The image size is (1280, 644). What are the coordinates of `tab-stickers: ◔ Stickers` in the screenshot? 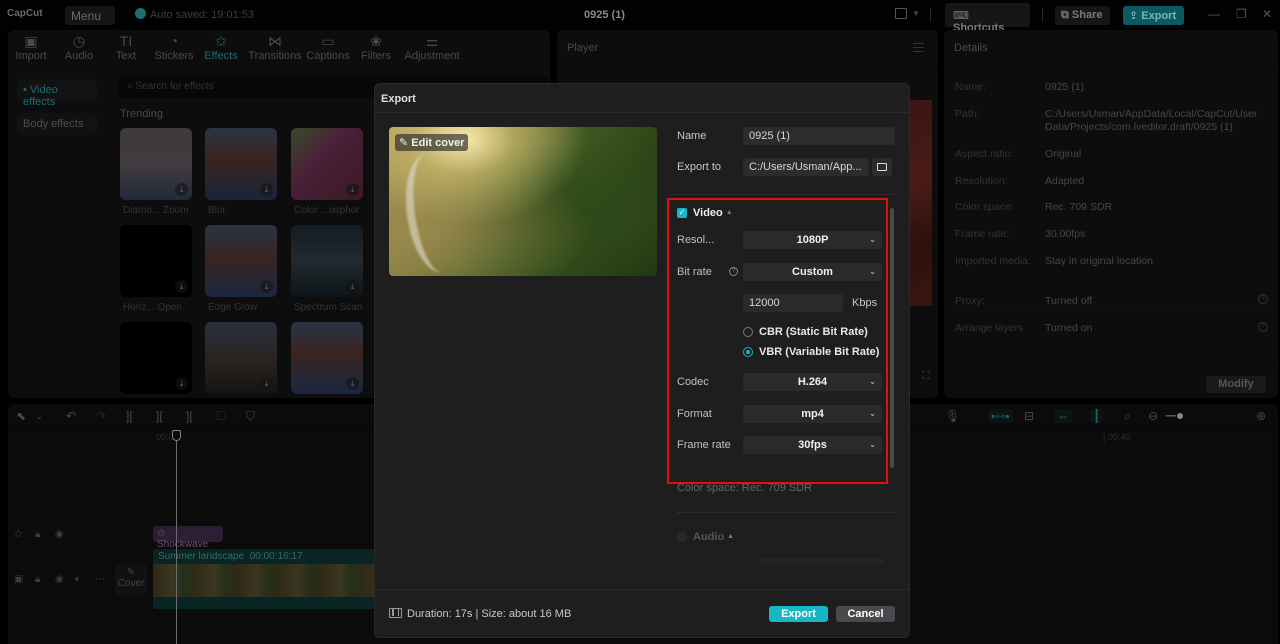 It's located at (174, 47).